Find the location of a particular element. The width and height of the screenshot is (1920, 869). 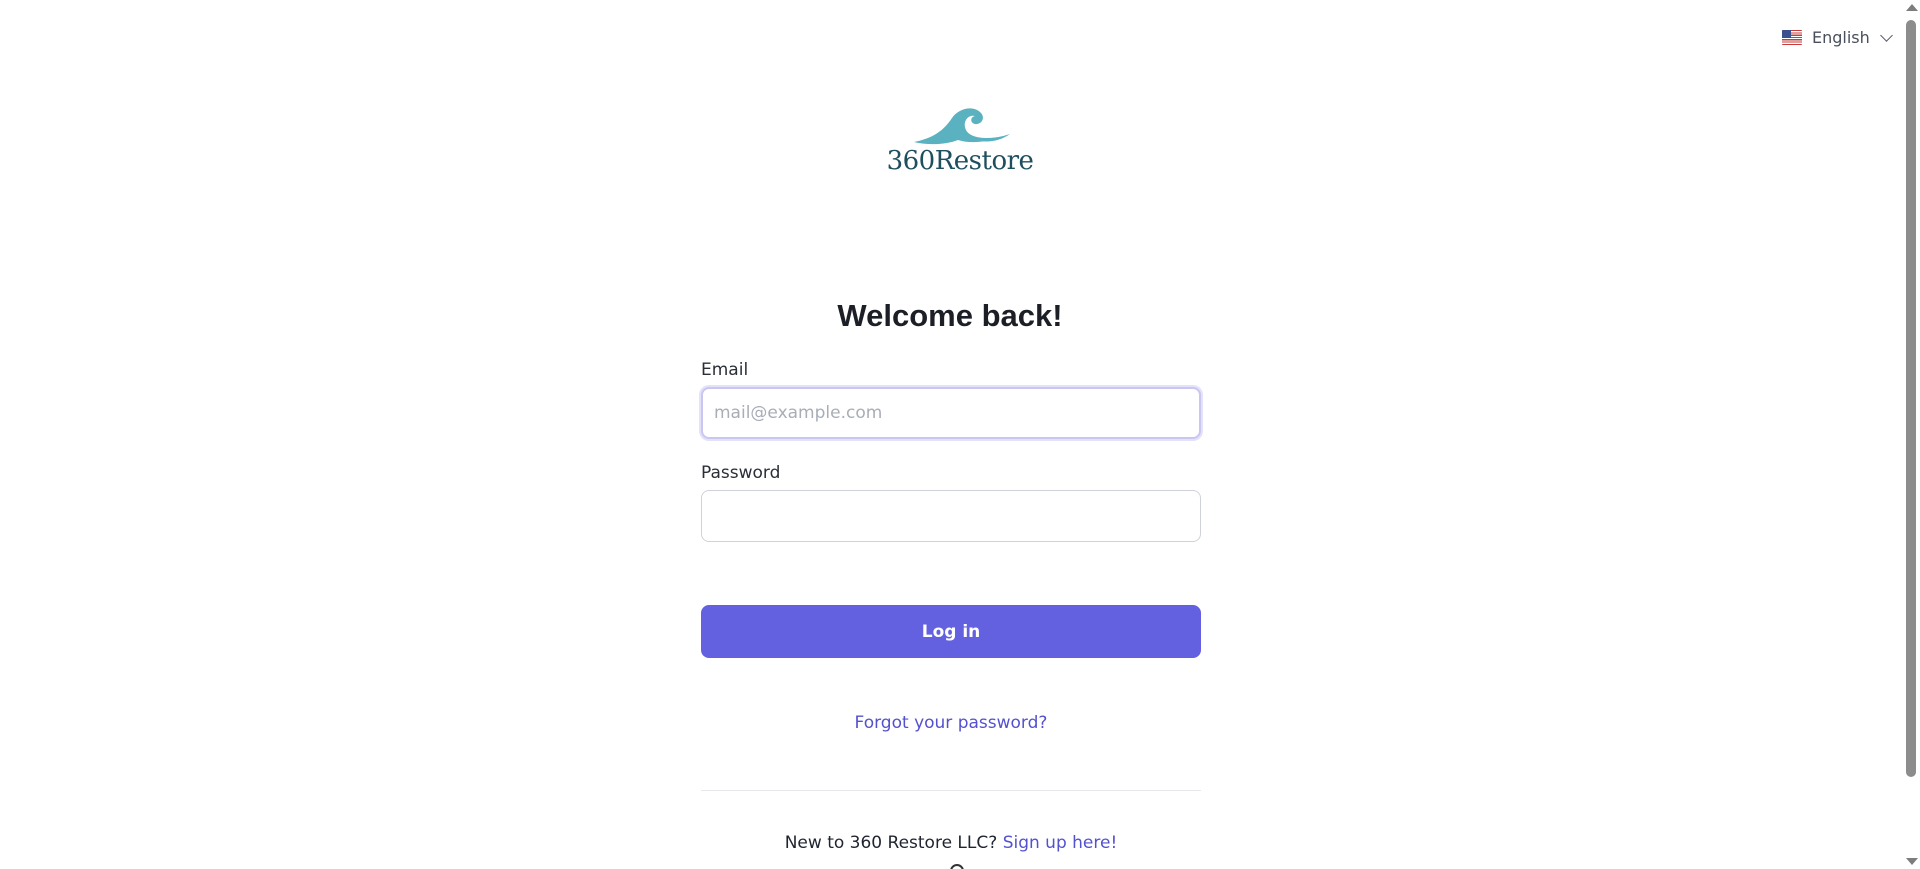

password-label: Password is located at coordinates (741, 473).